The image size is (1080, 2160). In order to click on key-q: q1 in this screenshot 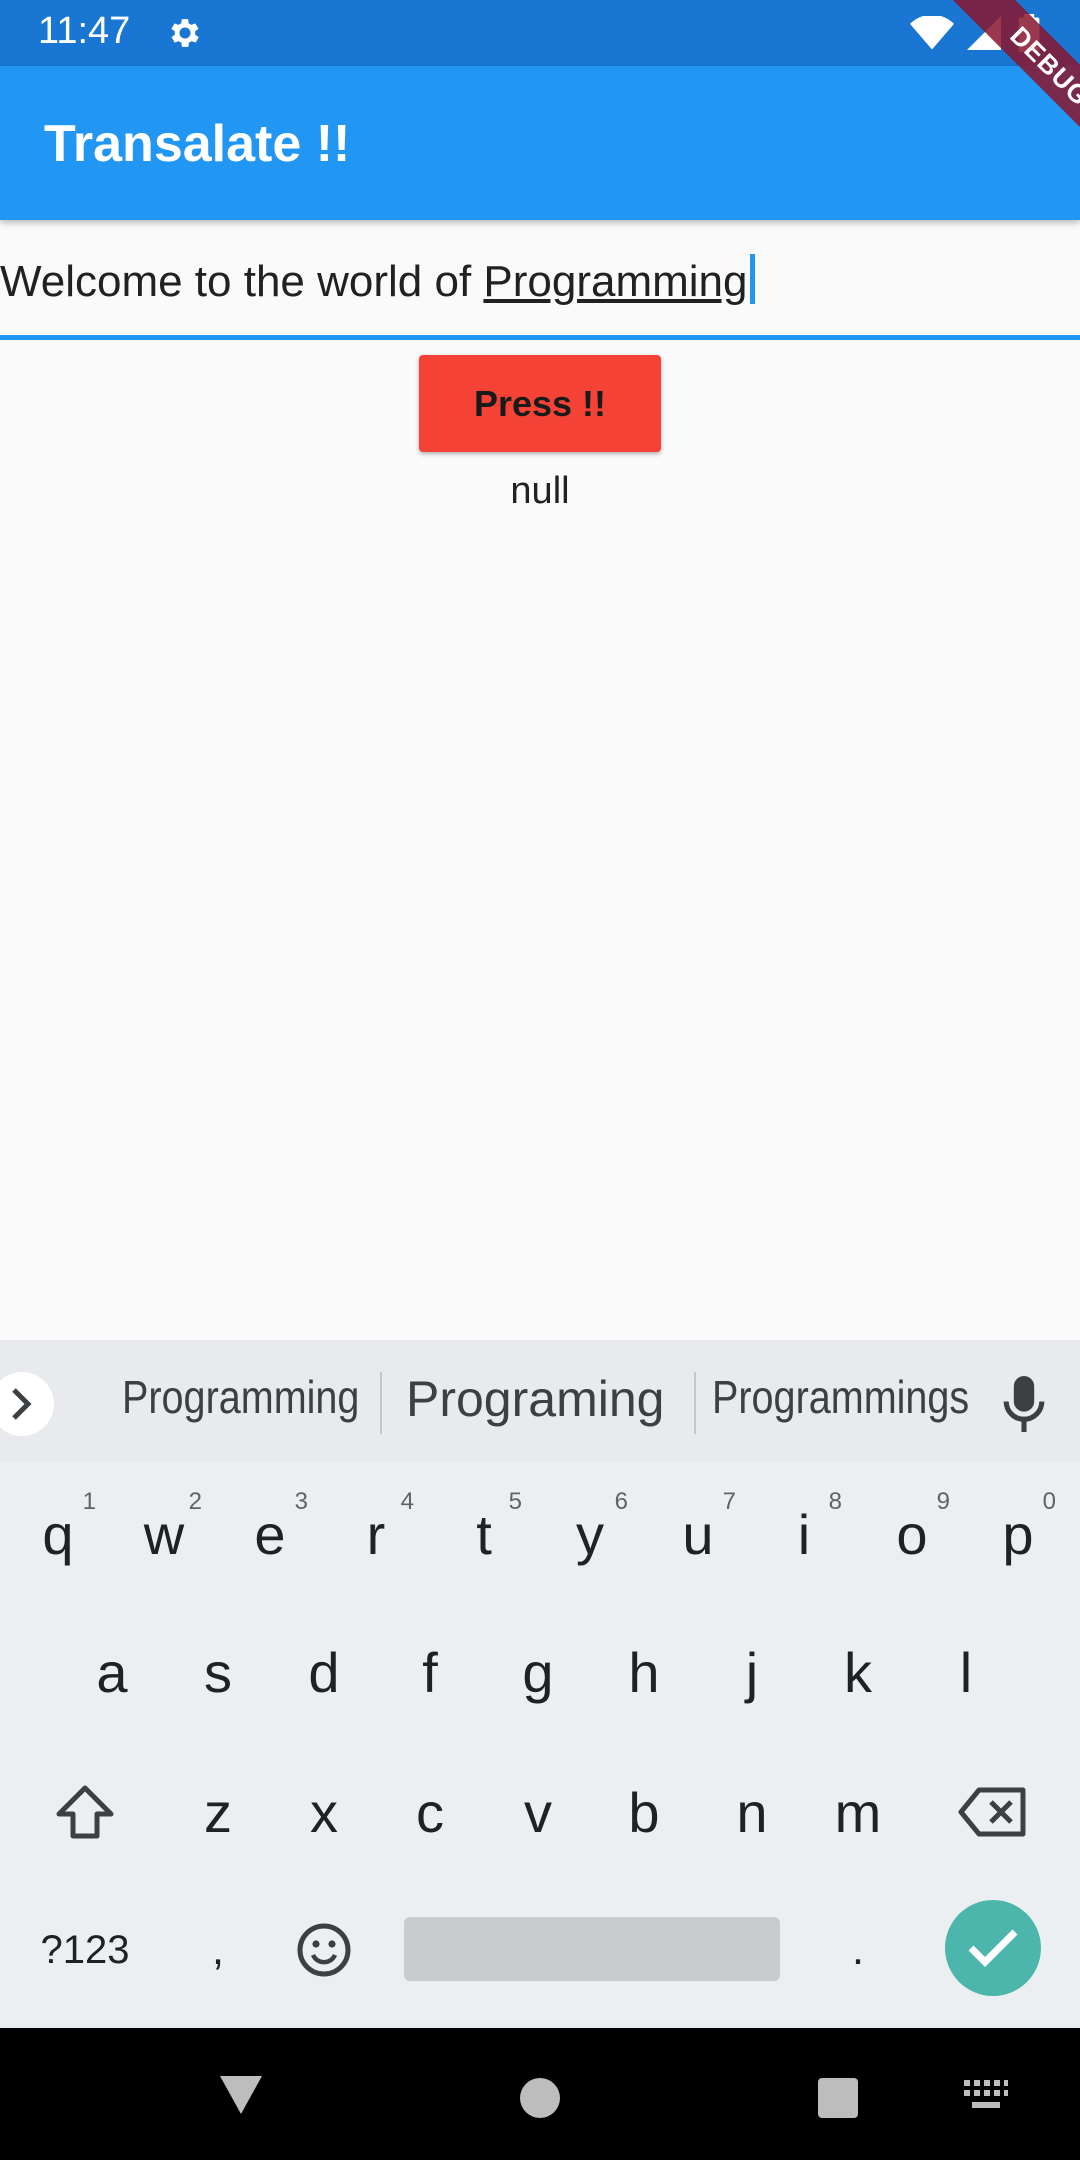, I will do `click(58, 1534)`.